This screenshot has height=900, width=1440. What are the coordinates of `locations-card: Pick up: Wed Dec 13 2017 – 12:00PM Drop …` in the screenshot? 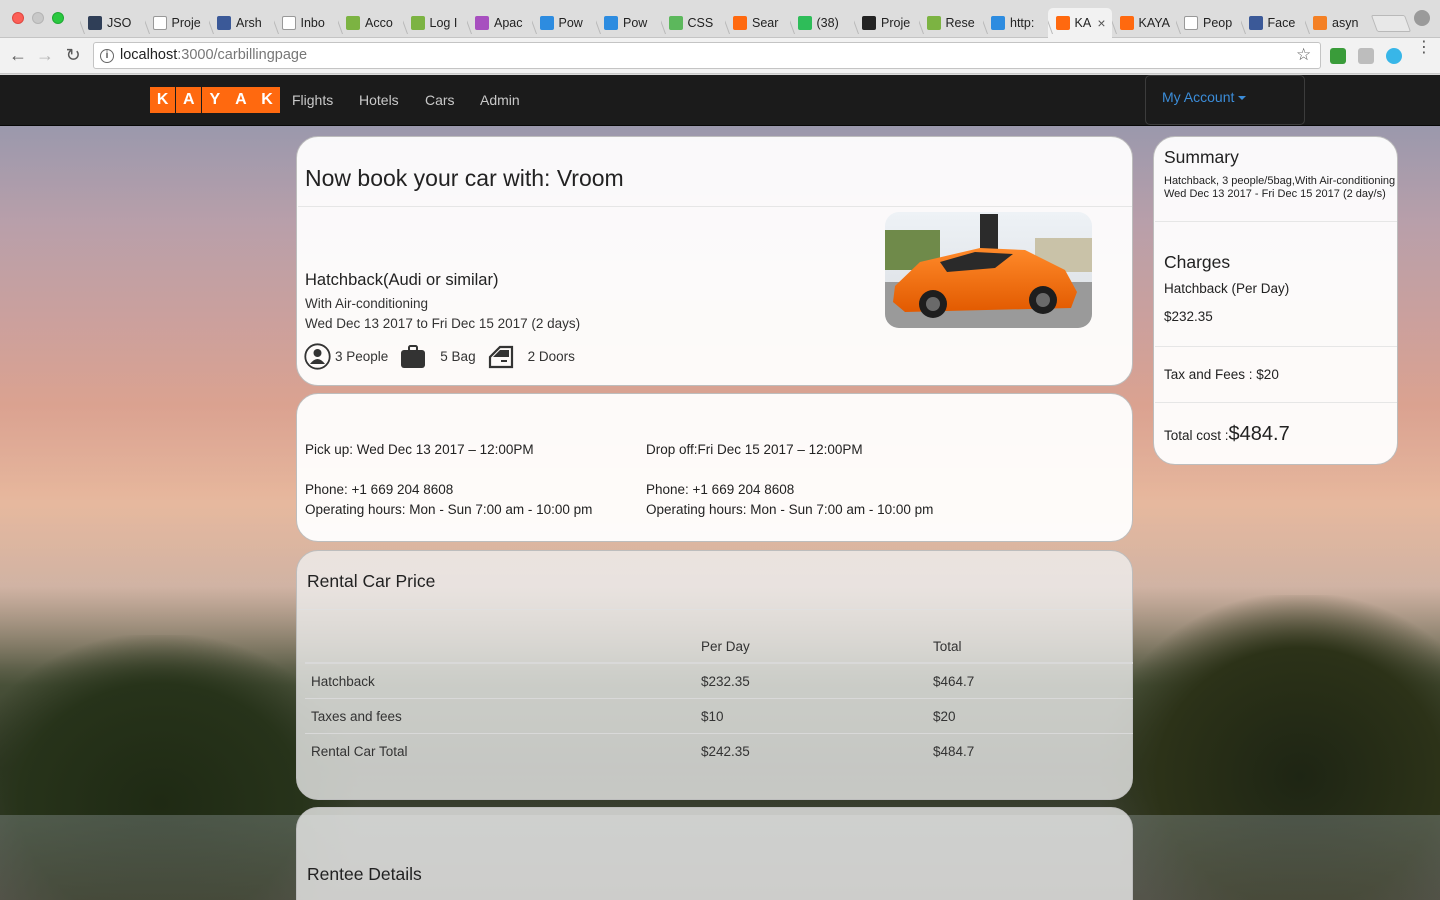 It's located at (714, 467).